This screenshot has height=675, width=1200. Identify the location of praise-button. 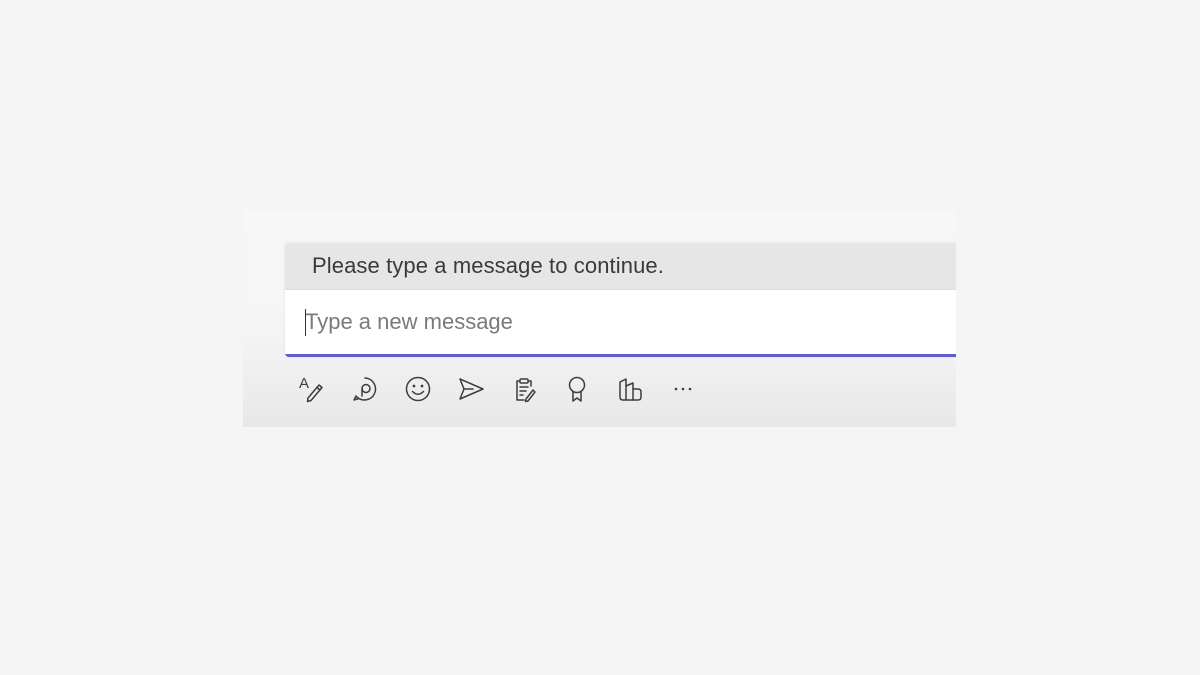
(577, 389).